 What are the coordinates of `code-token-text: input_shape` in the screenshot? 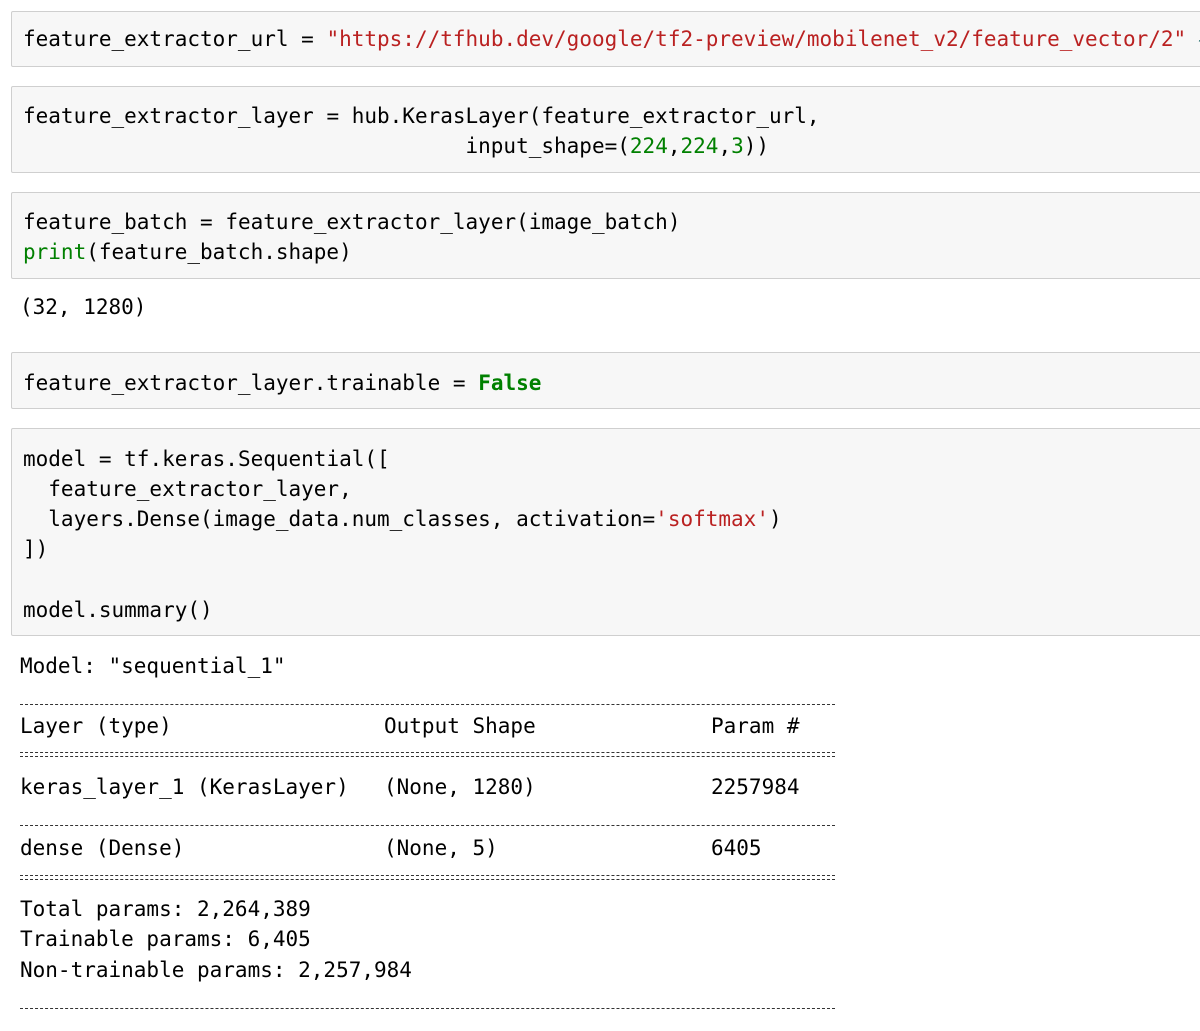 It's located at (314, 146).